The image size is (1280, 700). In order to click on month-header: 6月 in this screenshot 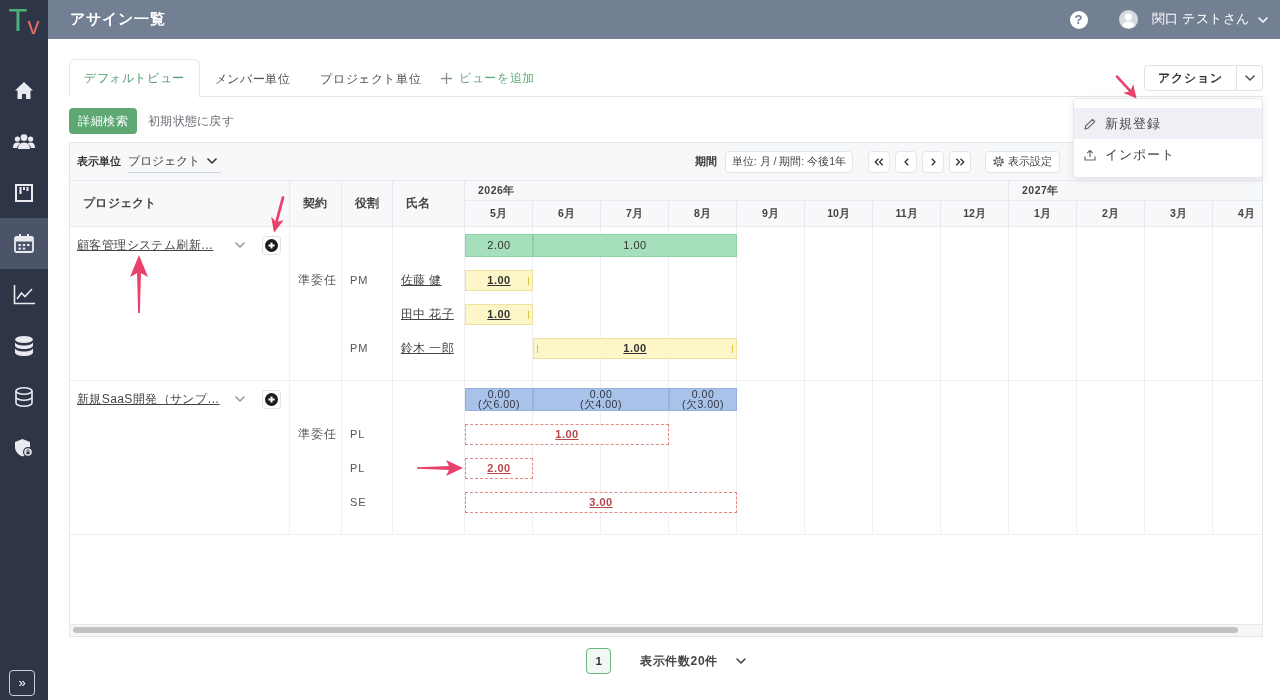, I will do `click(567, 213)`.